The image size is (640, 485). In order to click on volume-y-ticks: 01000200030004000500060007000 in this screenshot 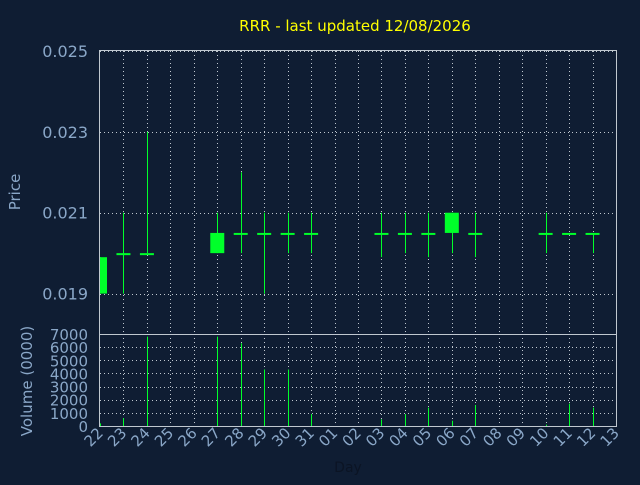, I will do `click(69, 381)`.